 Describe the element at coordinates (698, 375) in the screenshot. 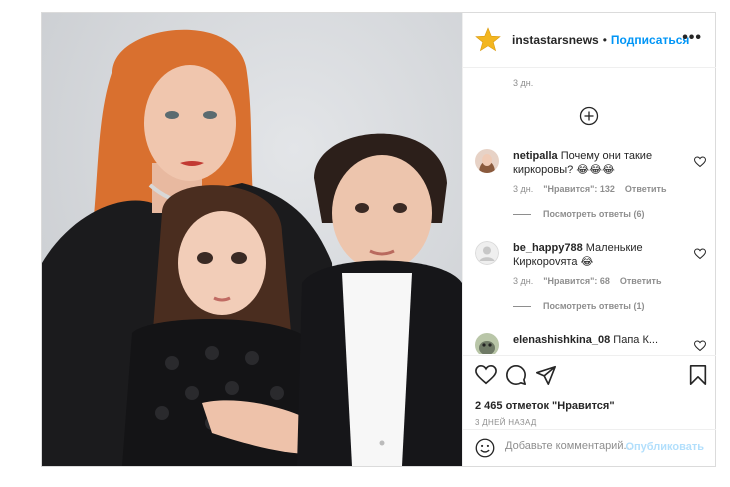

I see `bookmark-icon` at that location.